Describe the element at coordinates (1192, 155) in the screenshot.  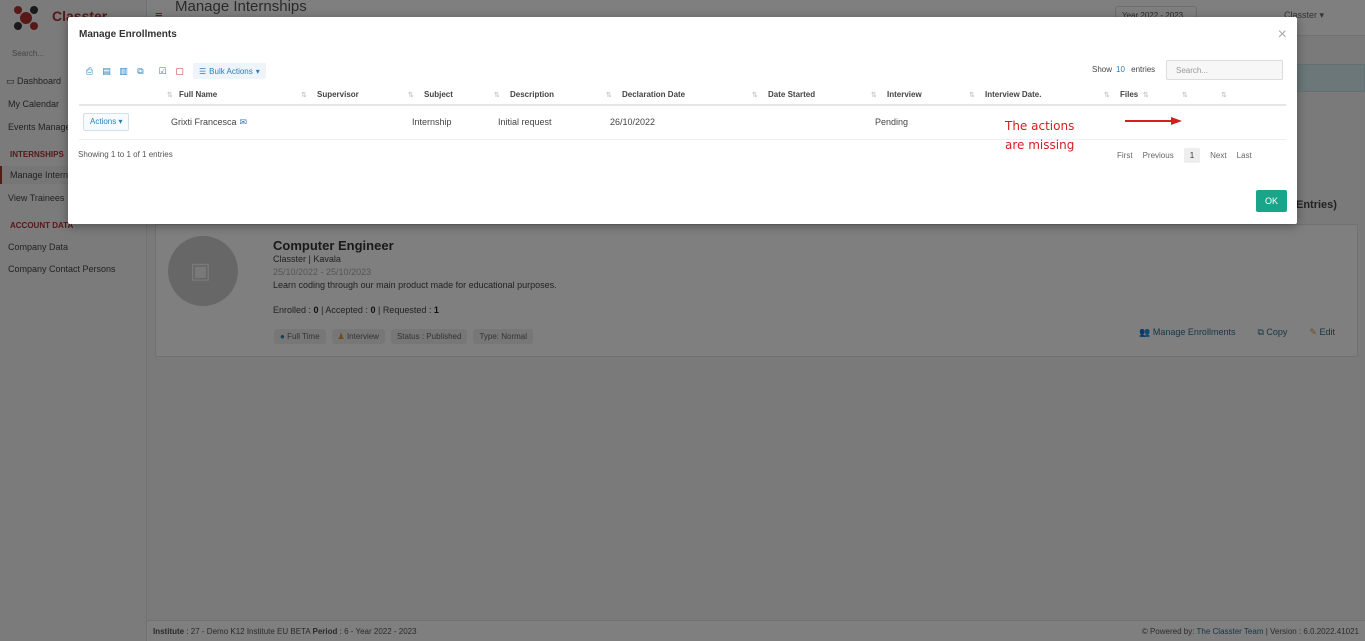
I see `pager-current-page: 1` at that location.